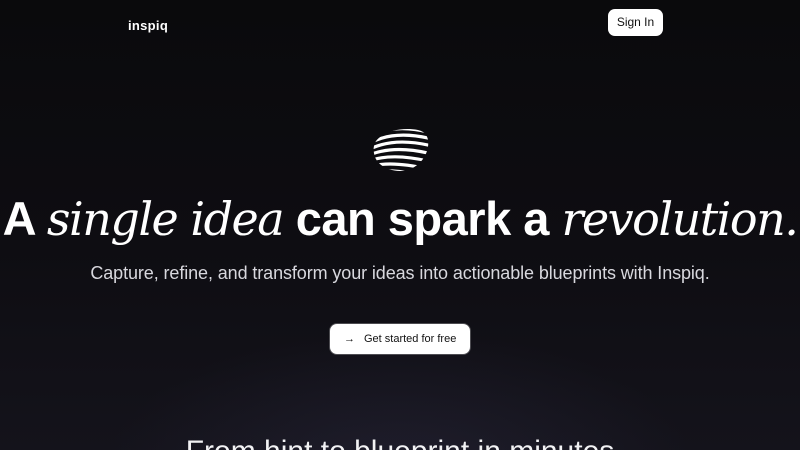 Image resolution: width=800 pixels, height=450 pixels. What do you see at coordinates (635, 22) in the screenshot?
I see `sign-in-button: Sign In` at bounding box center [635, 22].